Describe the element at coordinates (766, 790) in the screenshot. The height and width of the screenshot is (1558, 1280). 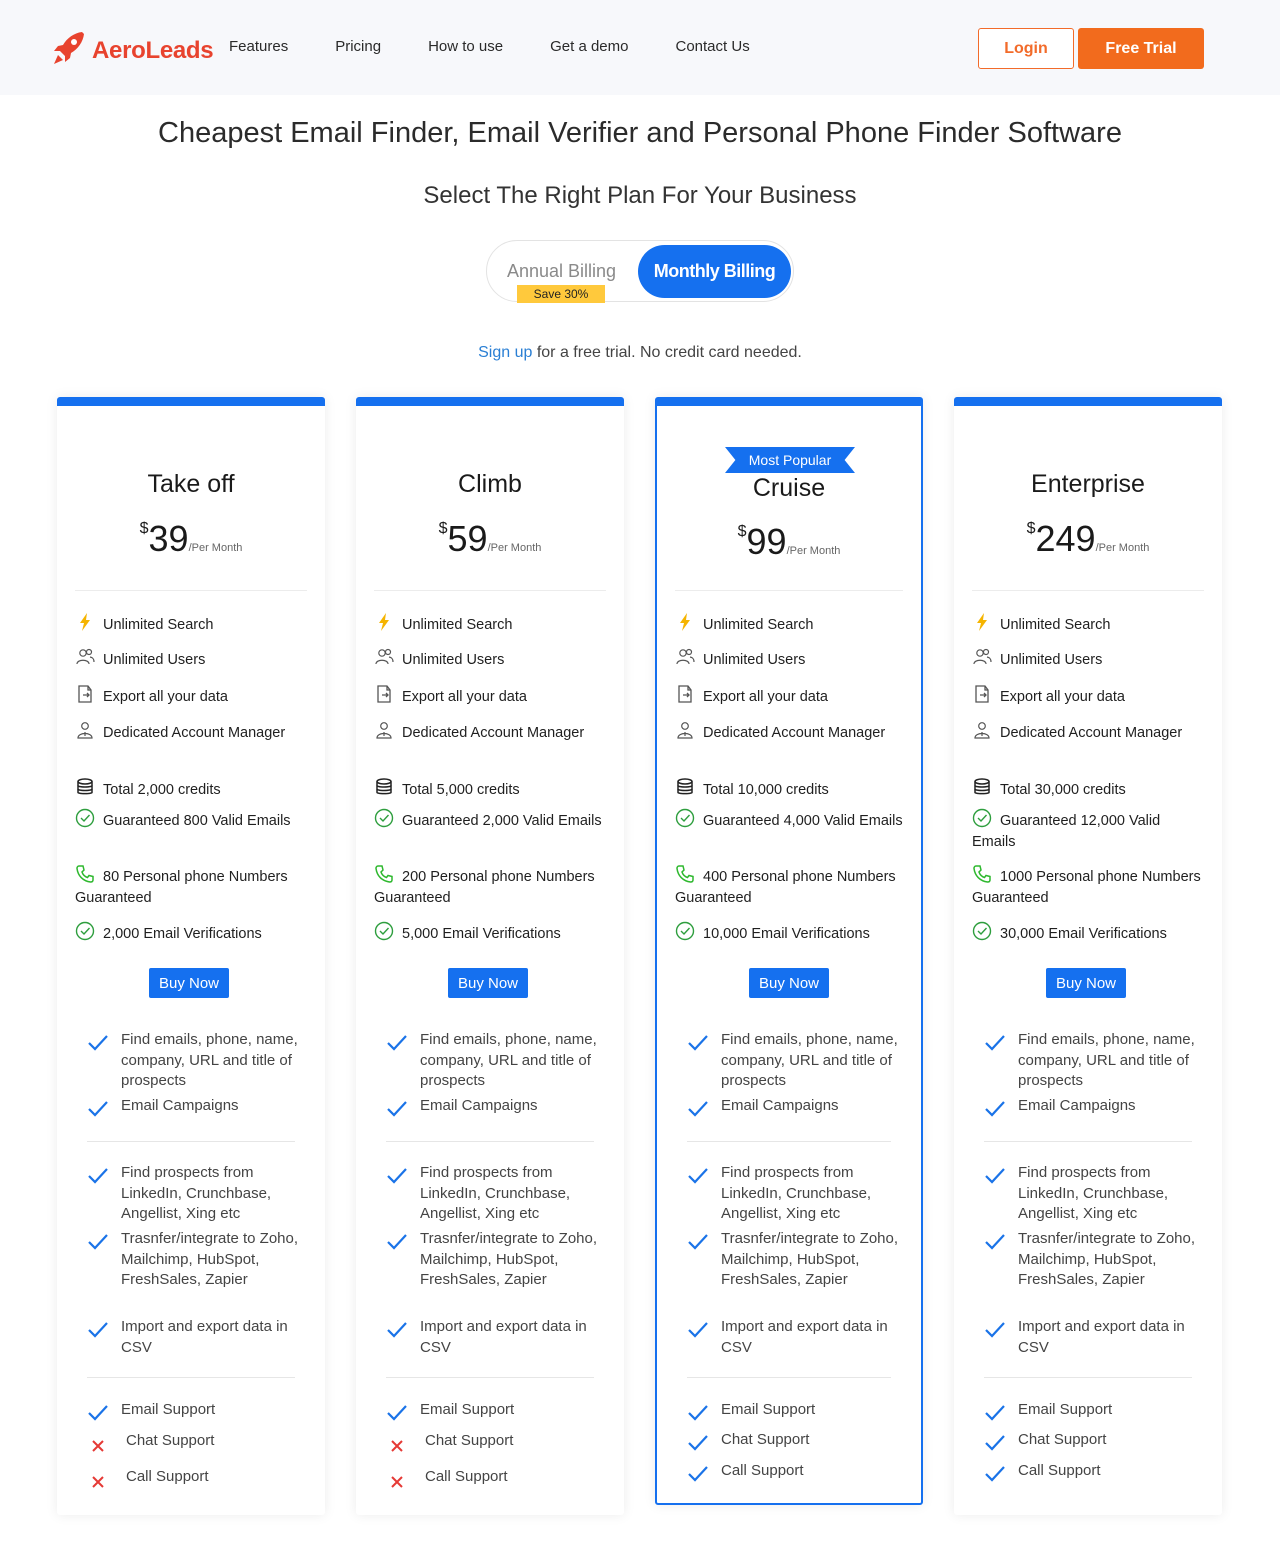
I see `plan-feature-label: Total 10,000 credits` at that location.